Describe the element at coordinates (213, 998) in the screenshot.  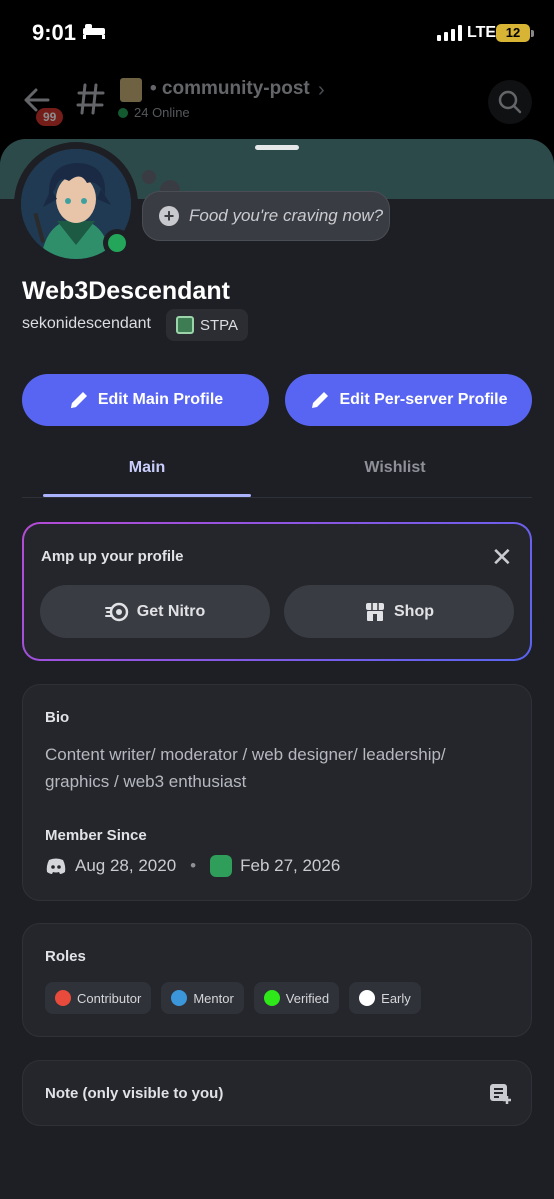
I see `role-name: Mentor` at that location.